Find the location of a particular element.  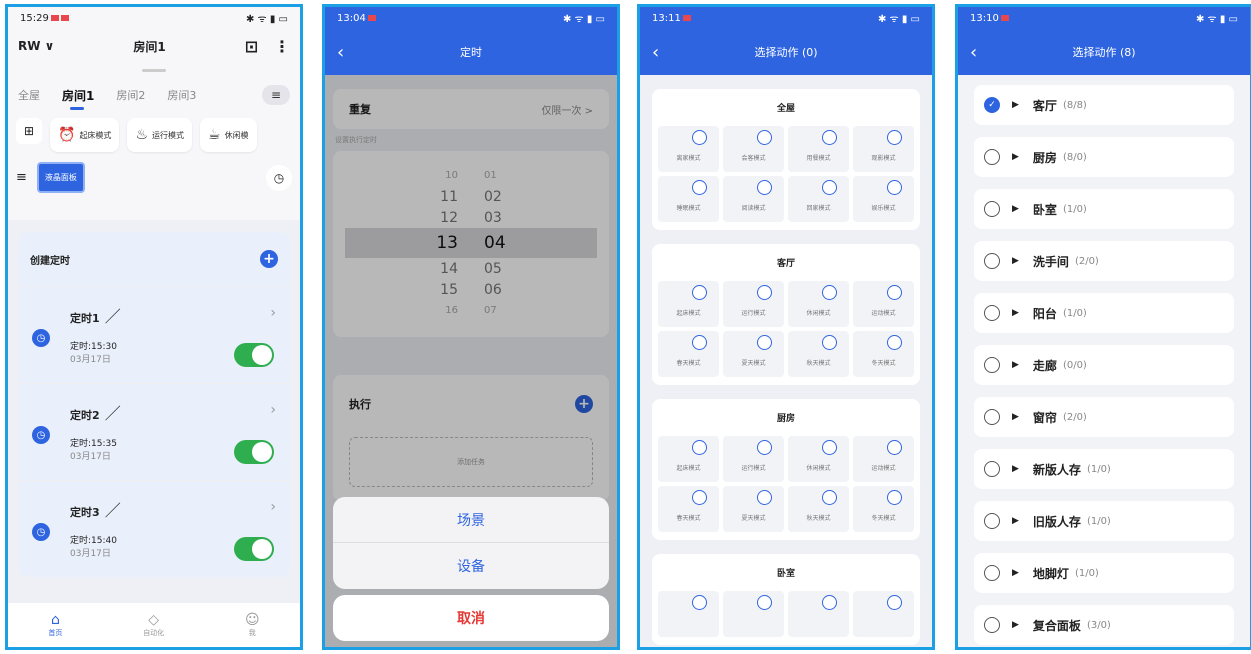

grid-add-icon: ⊞ is located at coordinates (29, 131).